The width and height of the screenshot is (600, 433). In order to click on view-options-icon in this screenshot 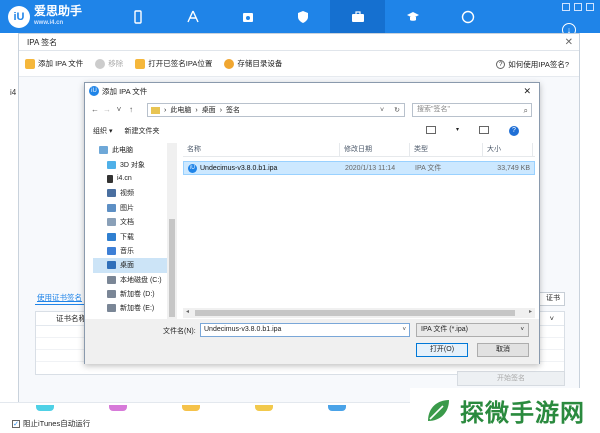, I will do `click(430, 130)`.